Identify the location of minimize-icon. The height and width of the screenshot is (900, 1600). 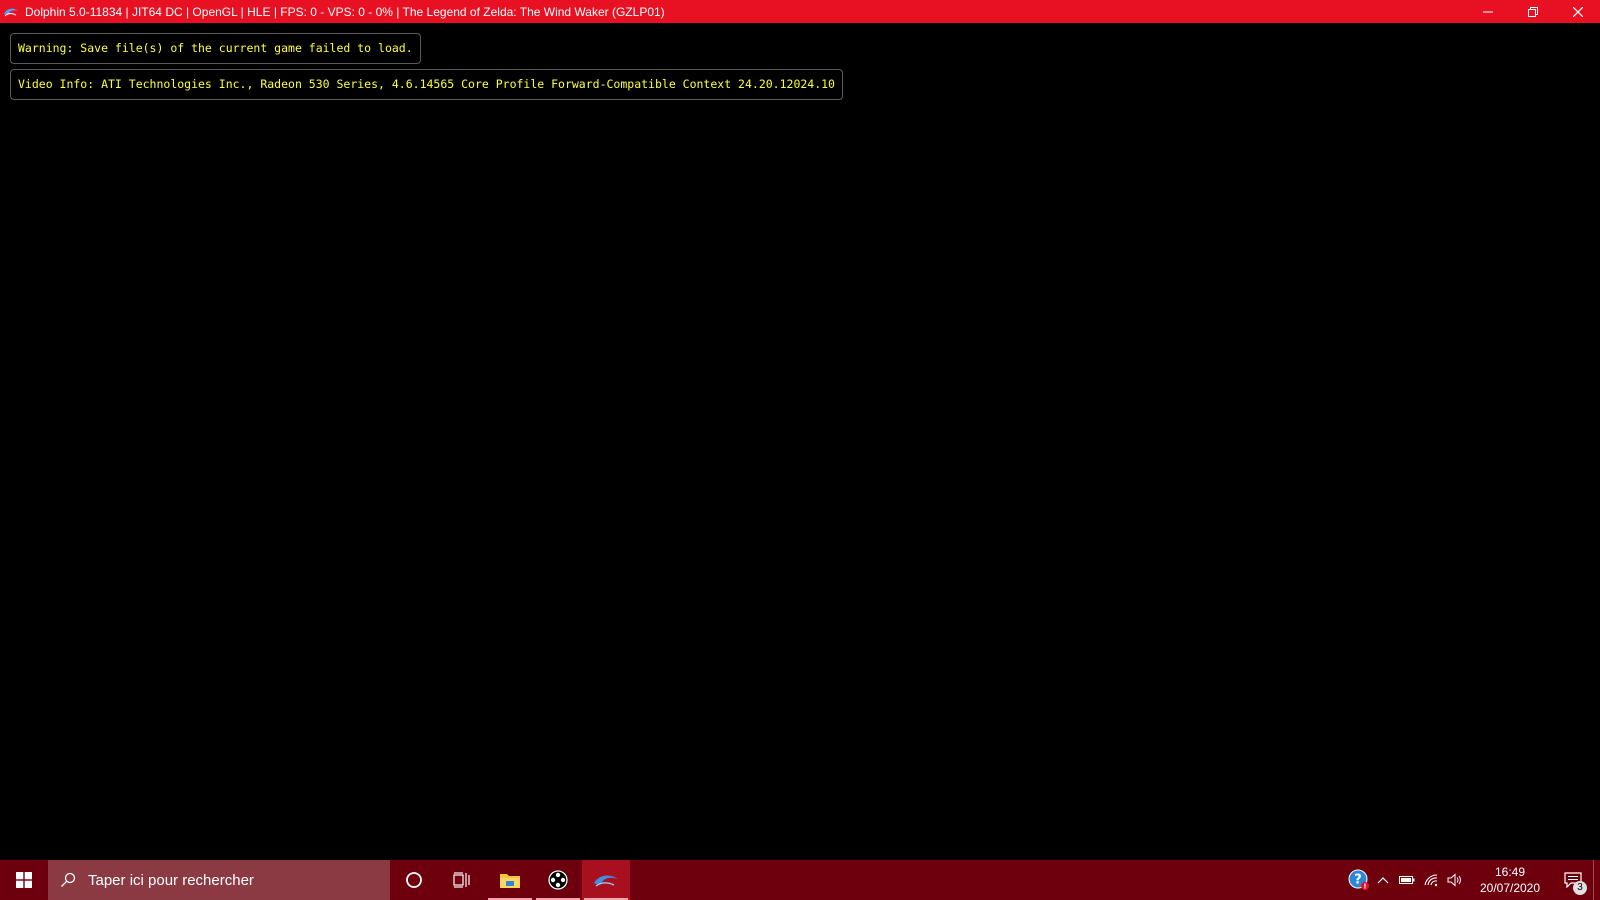
(1487, 11).